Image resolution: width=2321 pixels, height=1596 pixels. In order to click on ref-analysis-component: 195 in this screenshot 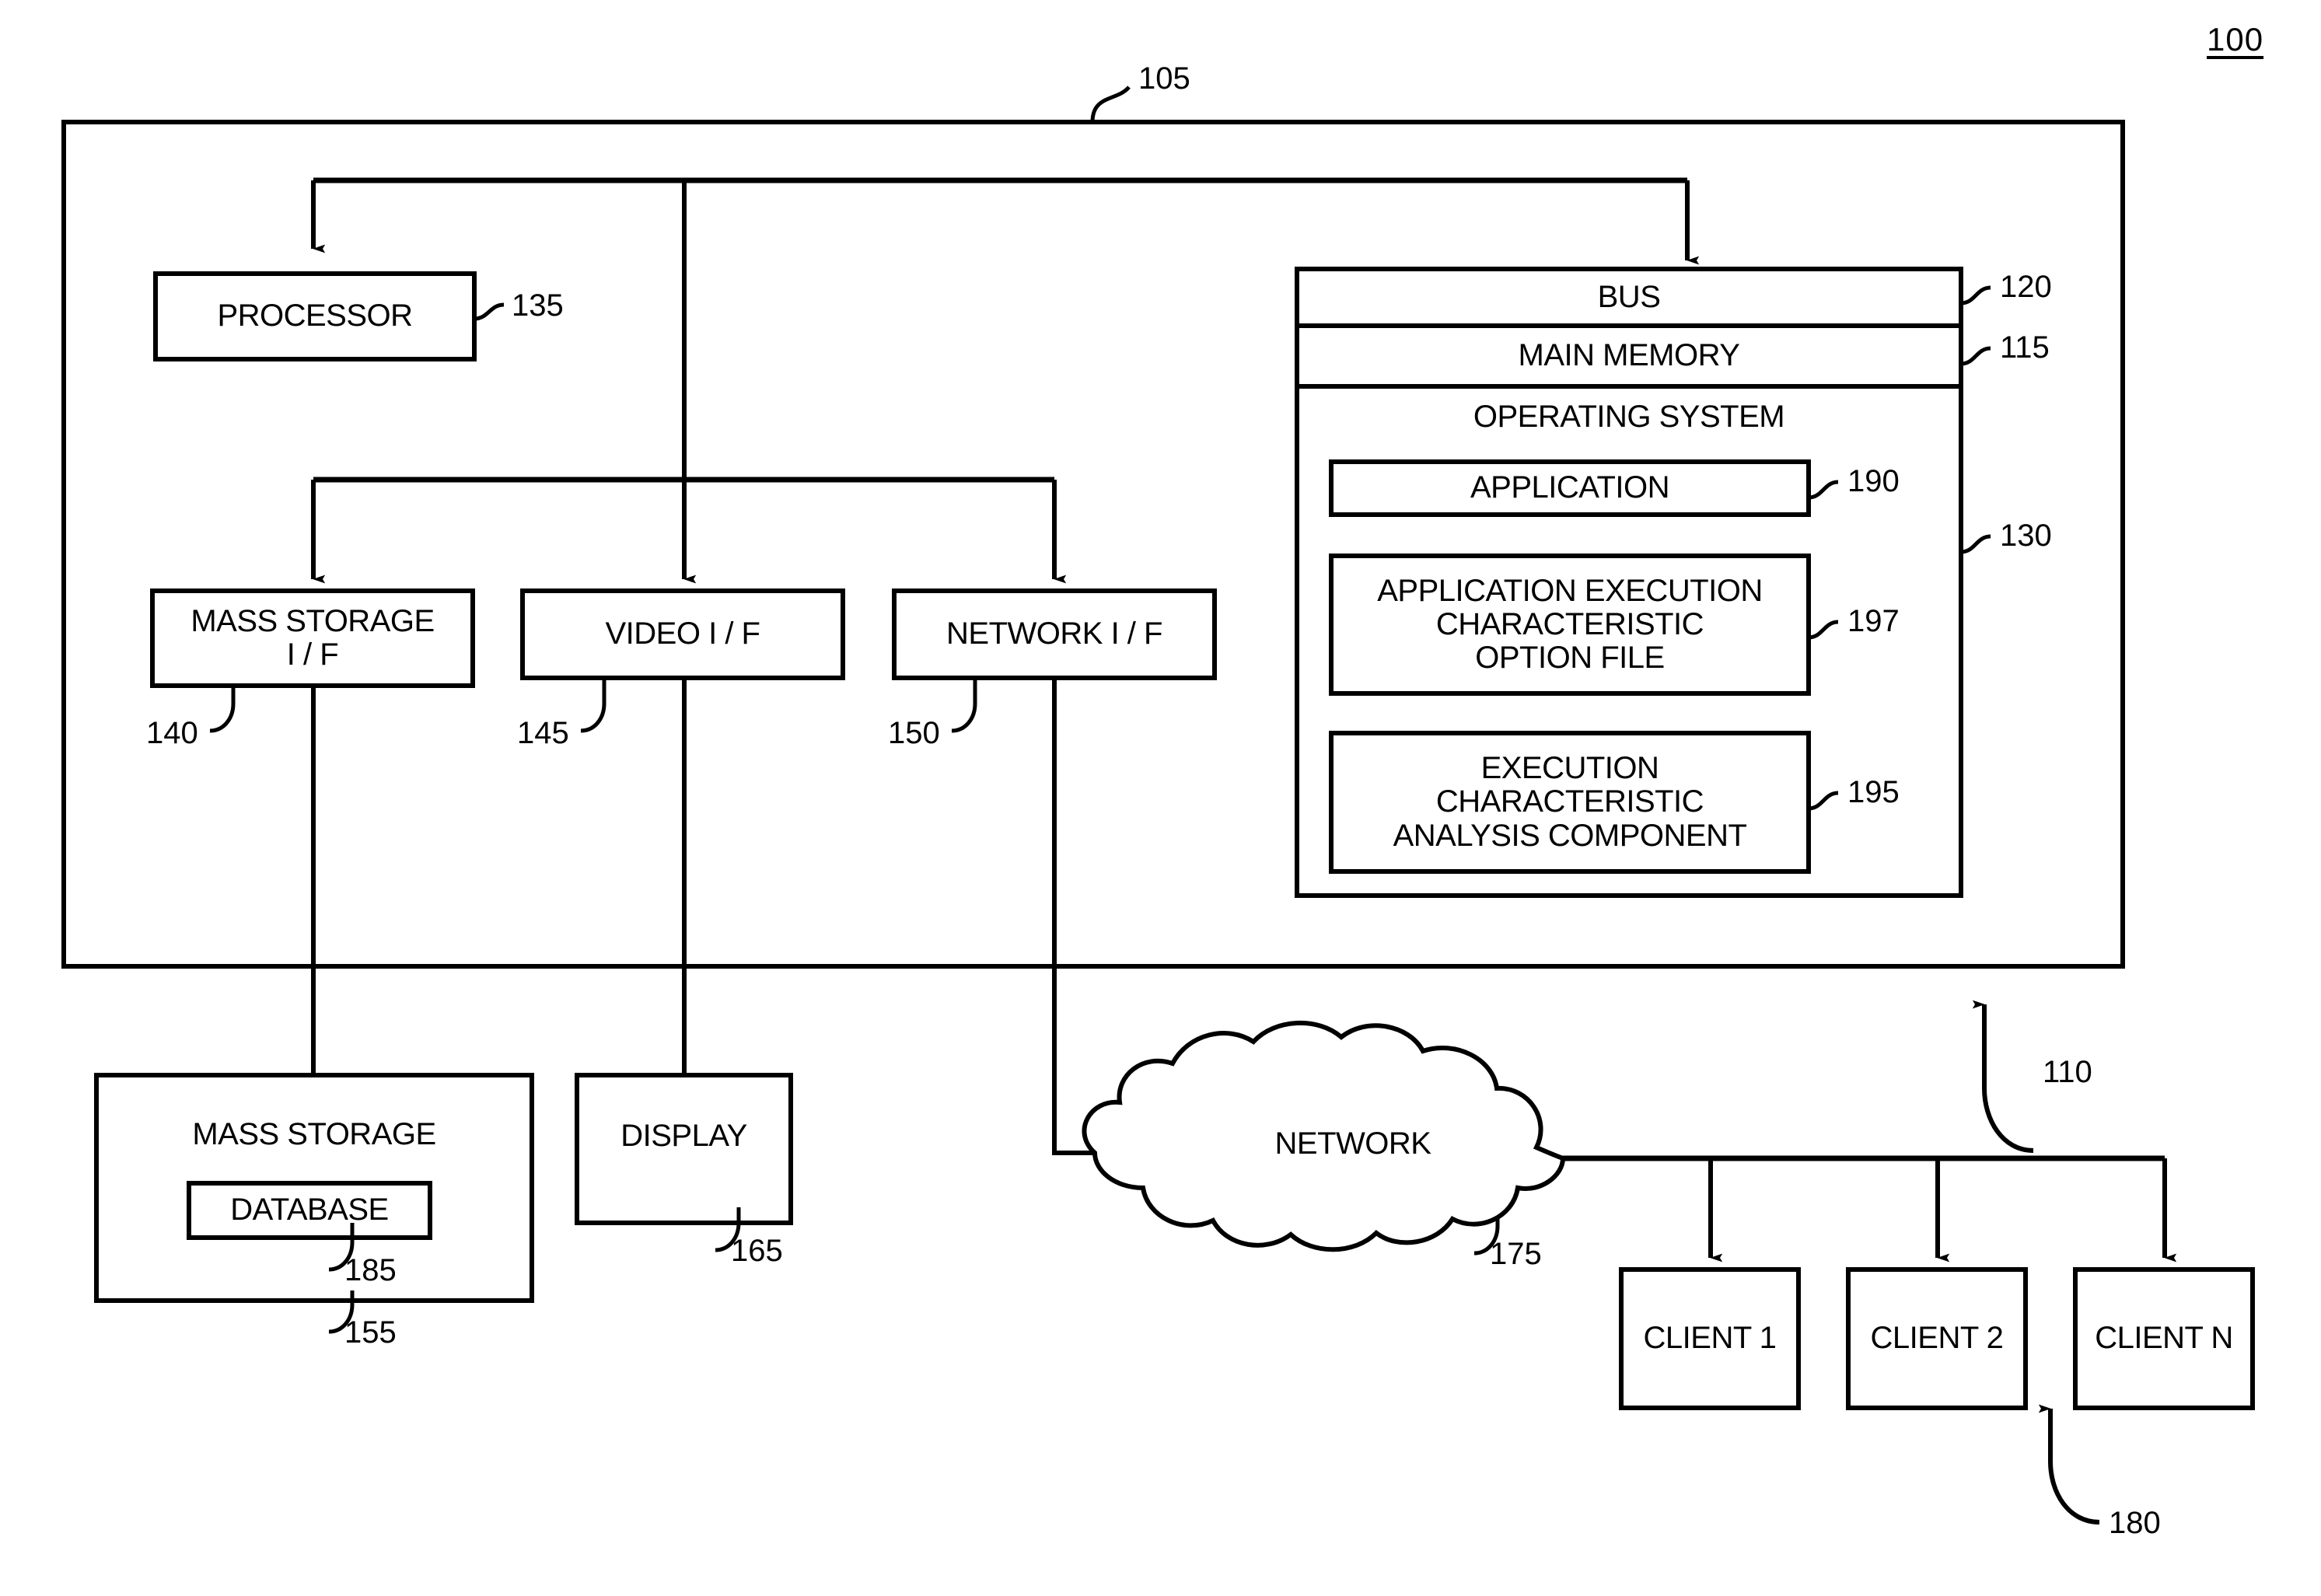, I will do `click(1874, 792)`.